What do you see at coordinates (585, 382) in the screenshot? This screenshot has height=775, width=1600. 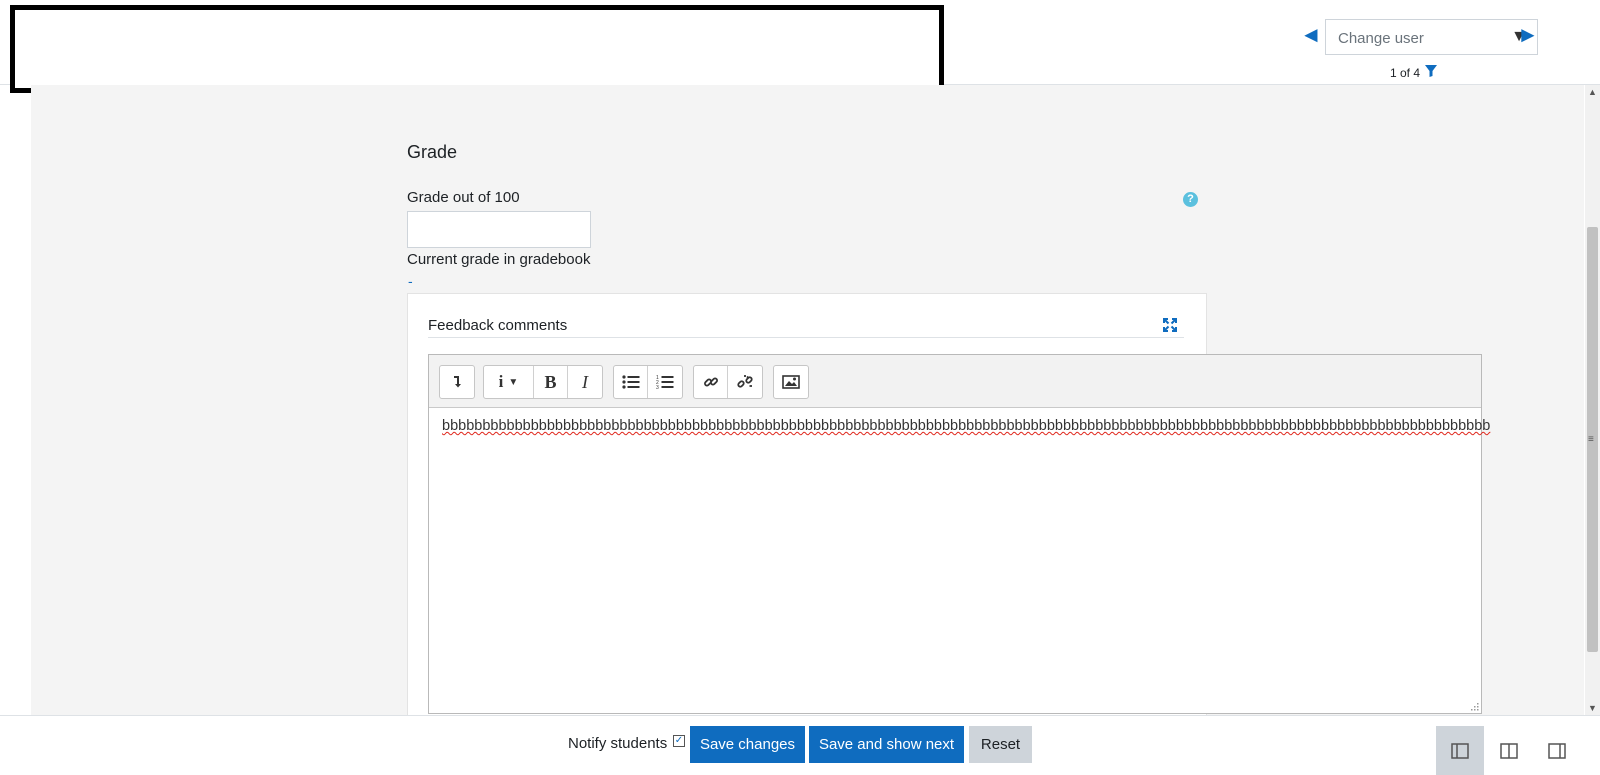 I see `italic-icon: I` at bounding box center [585, 382].